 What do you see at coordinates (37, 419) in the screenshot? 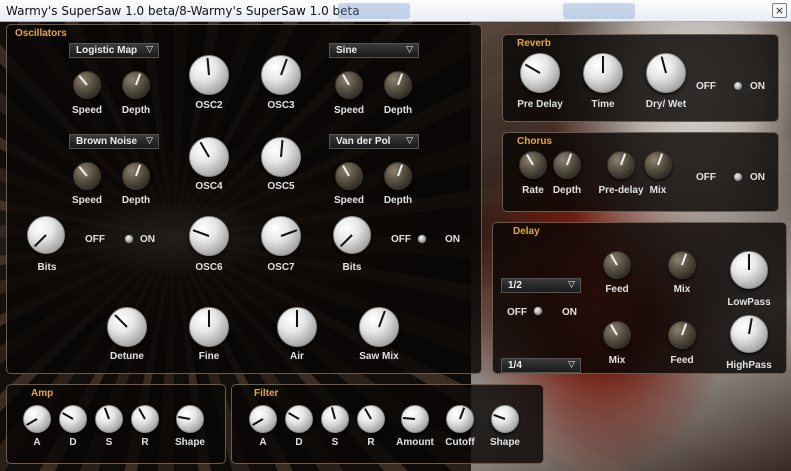
I see `amp-a-knob` at bounding box center [37, 419].